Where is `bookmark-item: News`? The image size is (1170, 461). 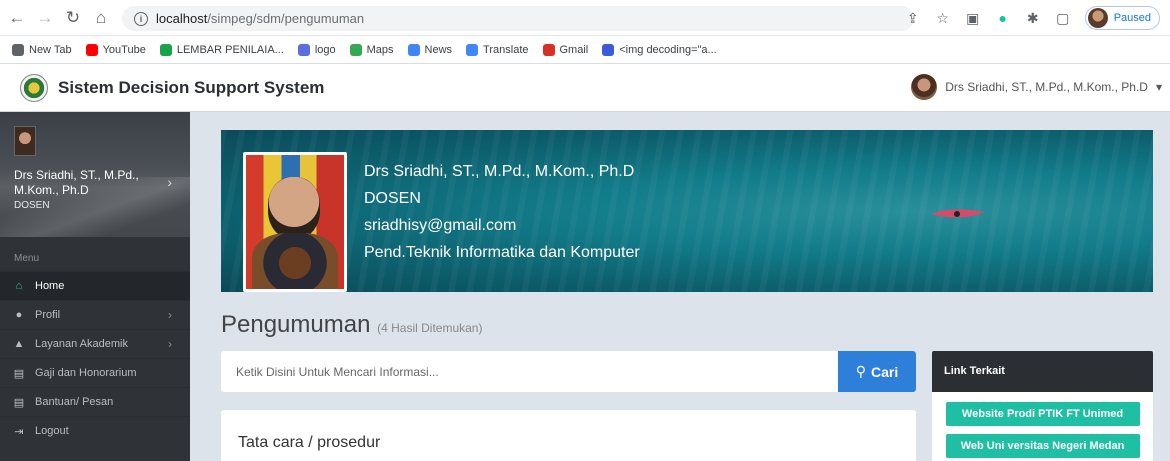 bookmark-item: News is located at coordinates (430, 49).